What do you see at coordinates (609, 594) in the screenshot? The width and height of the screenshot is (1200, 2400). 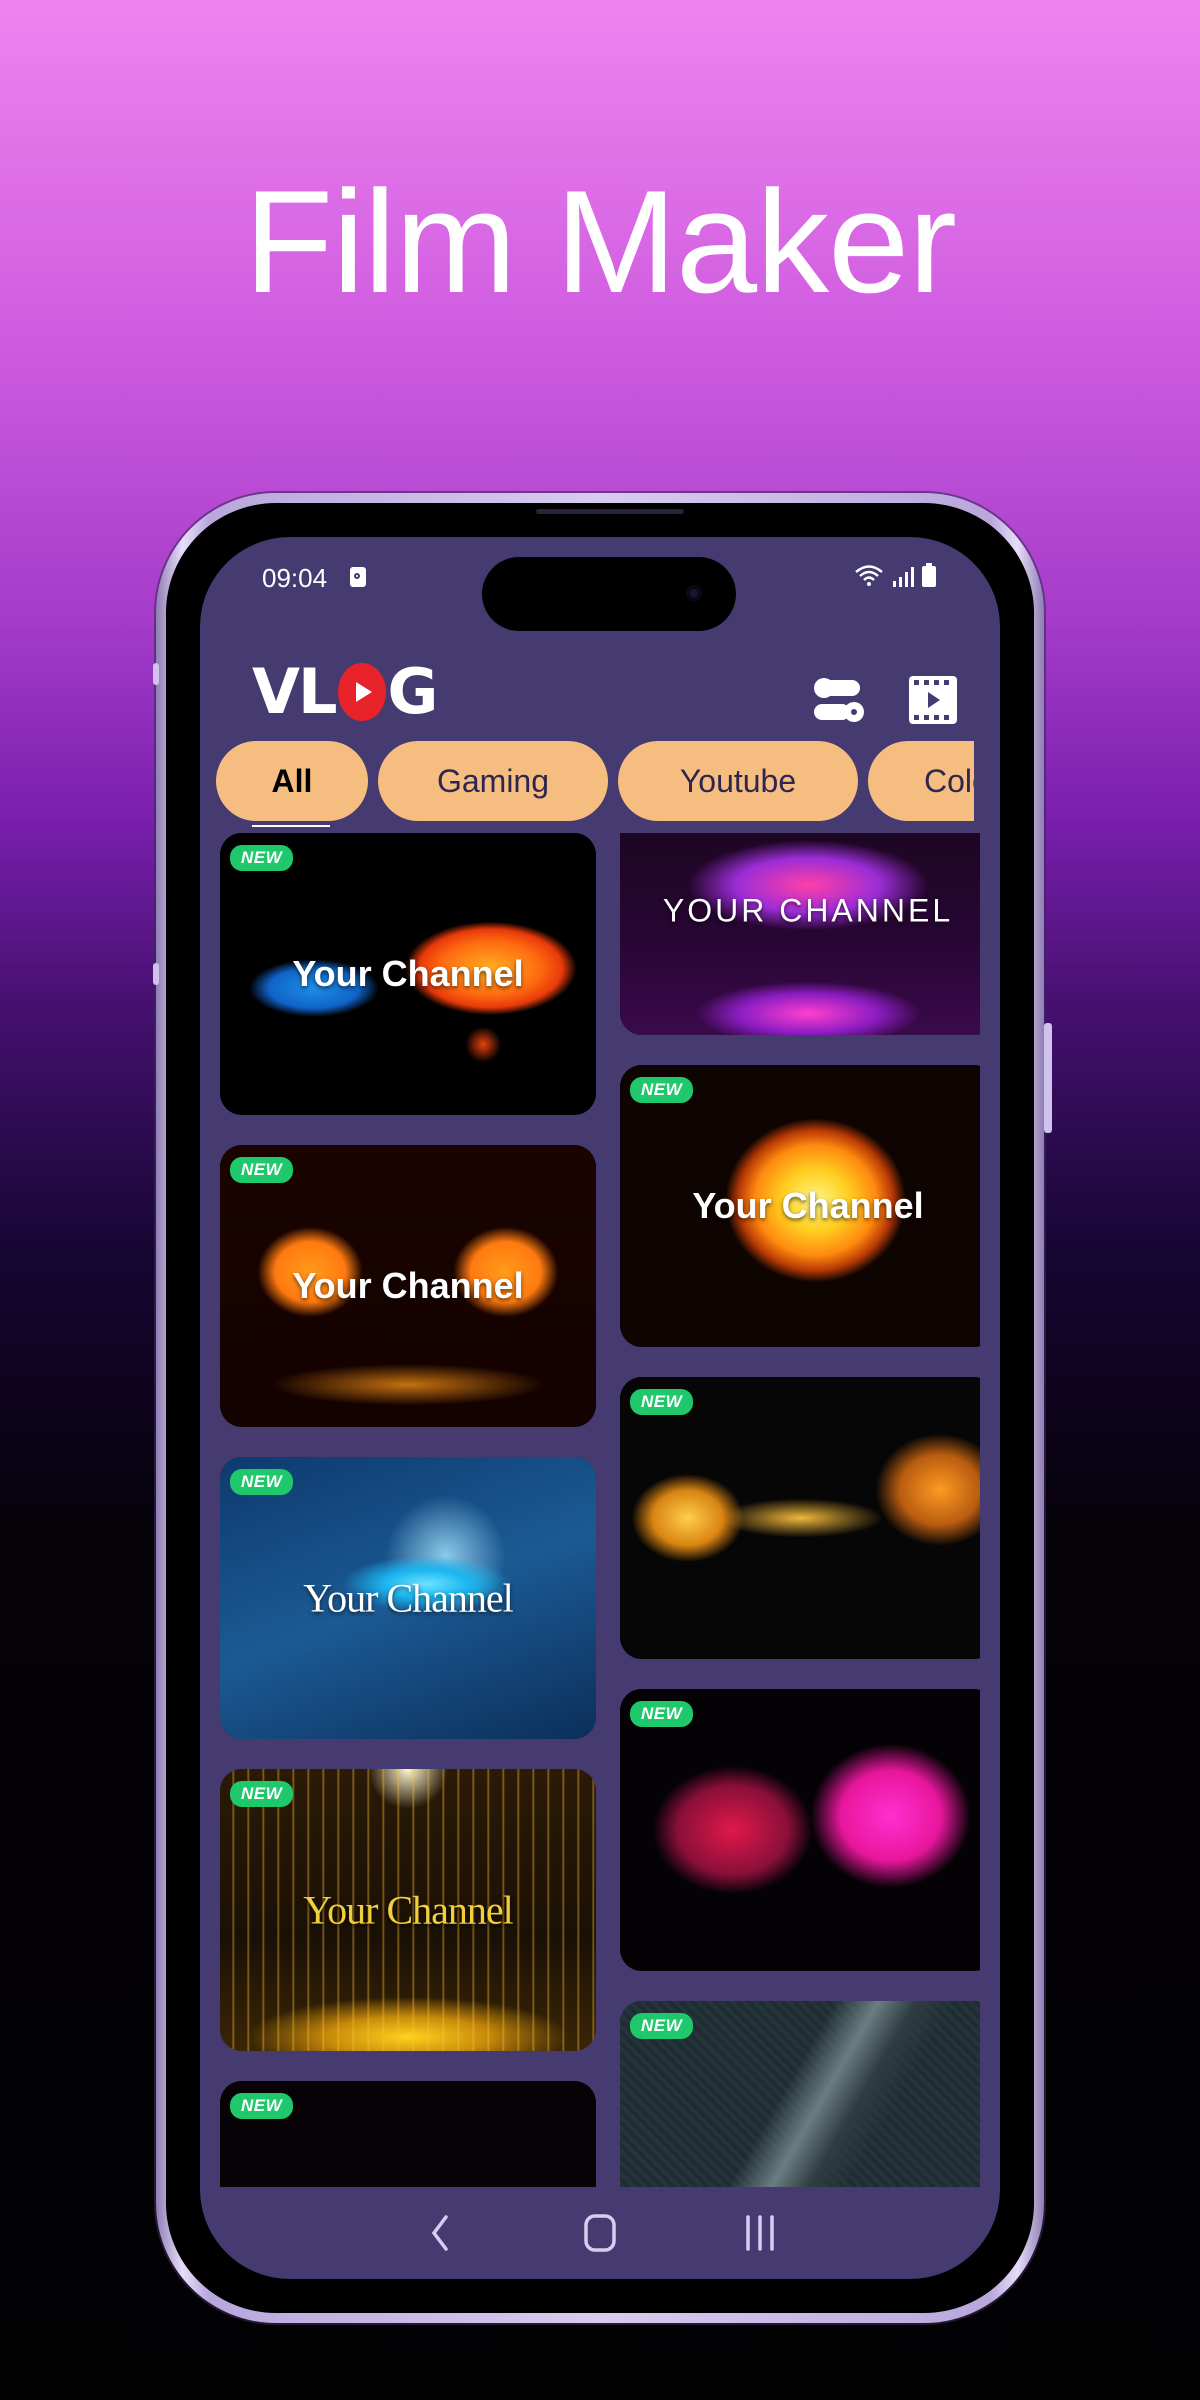 I see `dynamic-island` at bounding box center [609, 594].